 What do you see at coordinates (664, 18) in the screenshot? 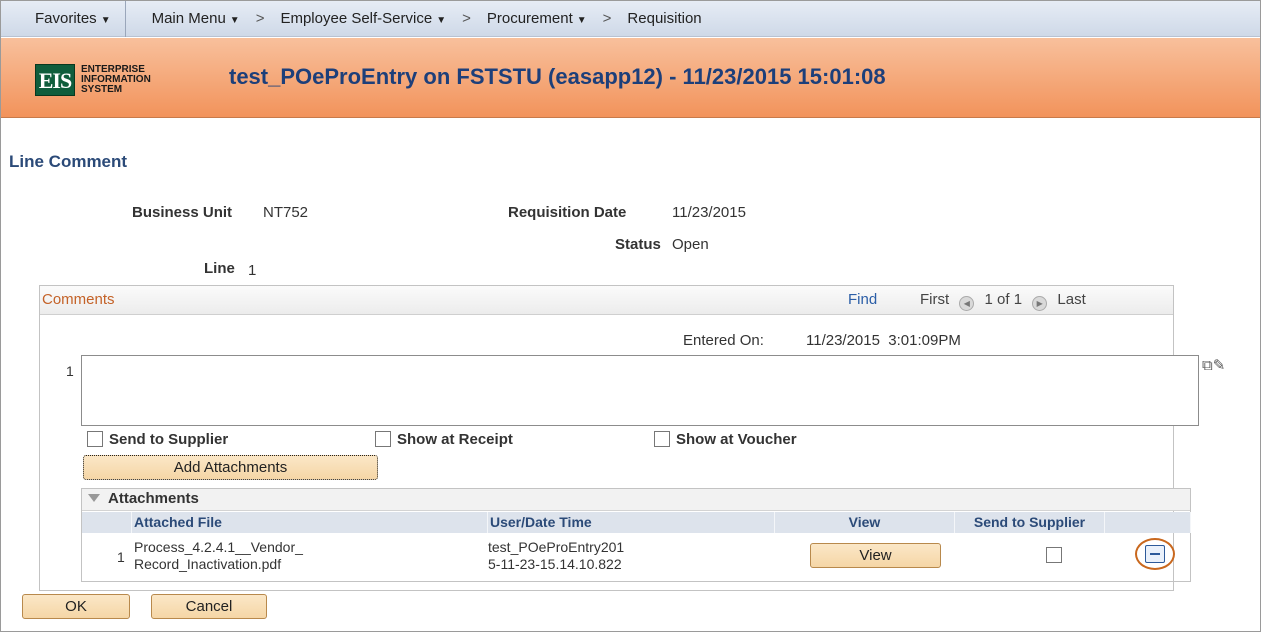
I see `breadcrumb-requisition: Requisition` at bounding box center [664, 18].